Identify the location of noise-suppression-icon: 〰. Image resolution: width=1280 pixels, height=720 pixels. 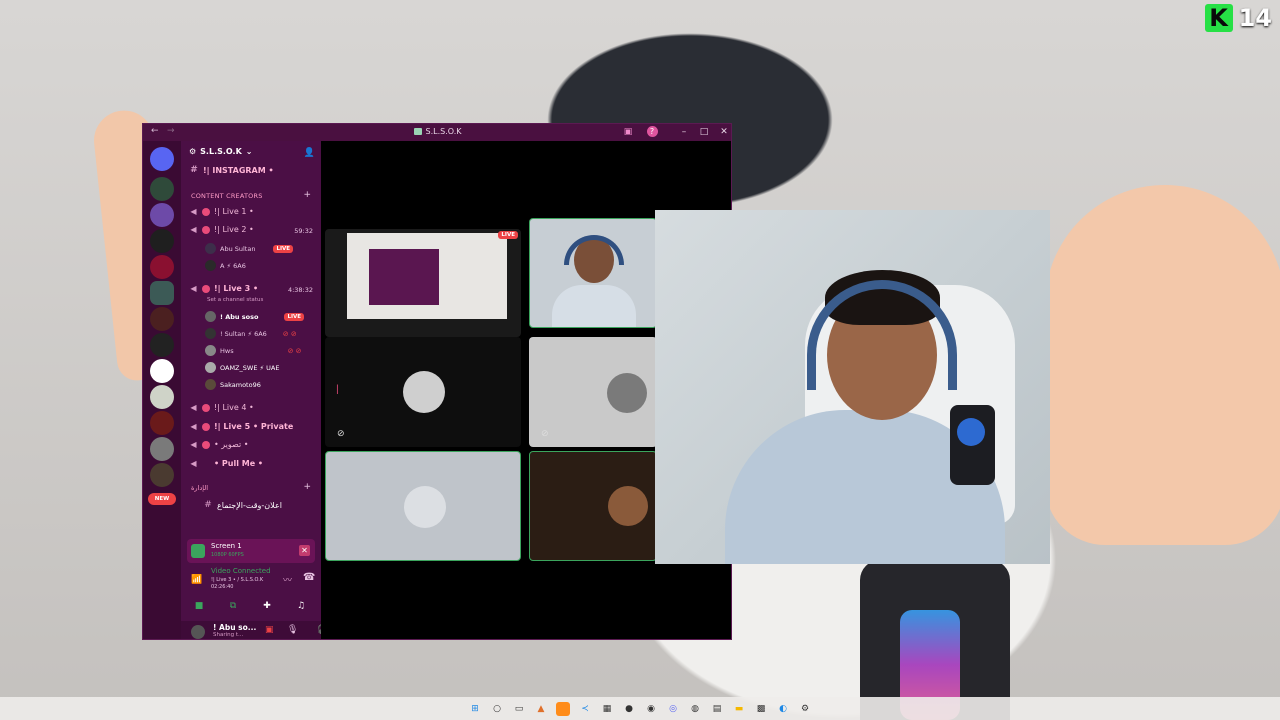
(287, 579).